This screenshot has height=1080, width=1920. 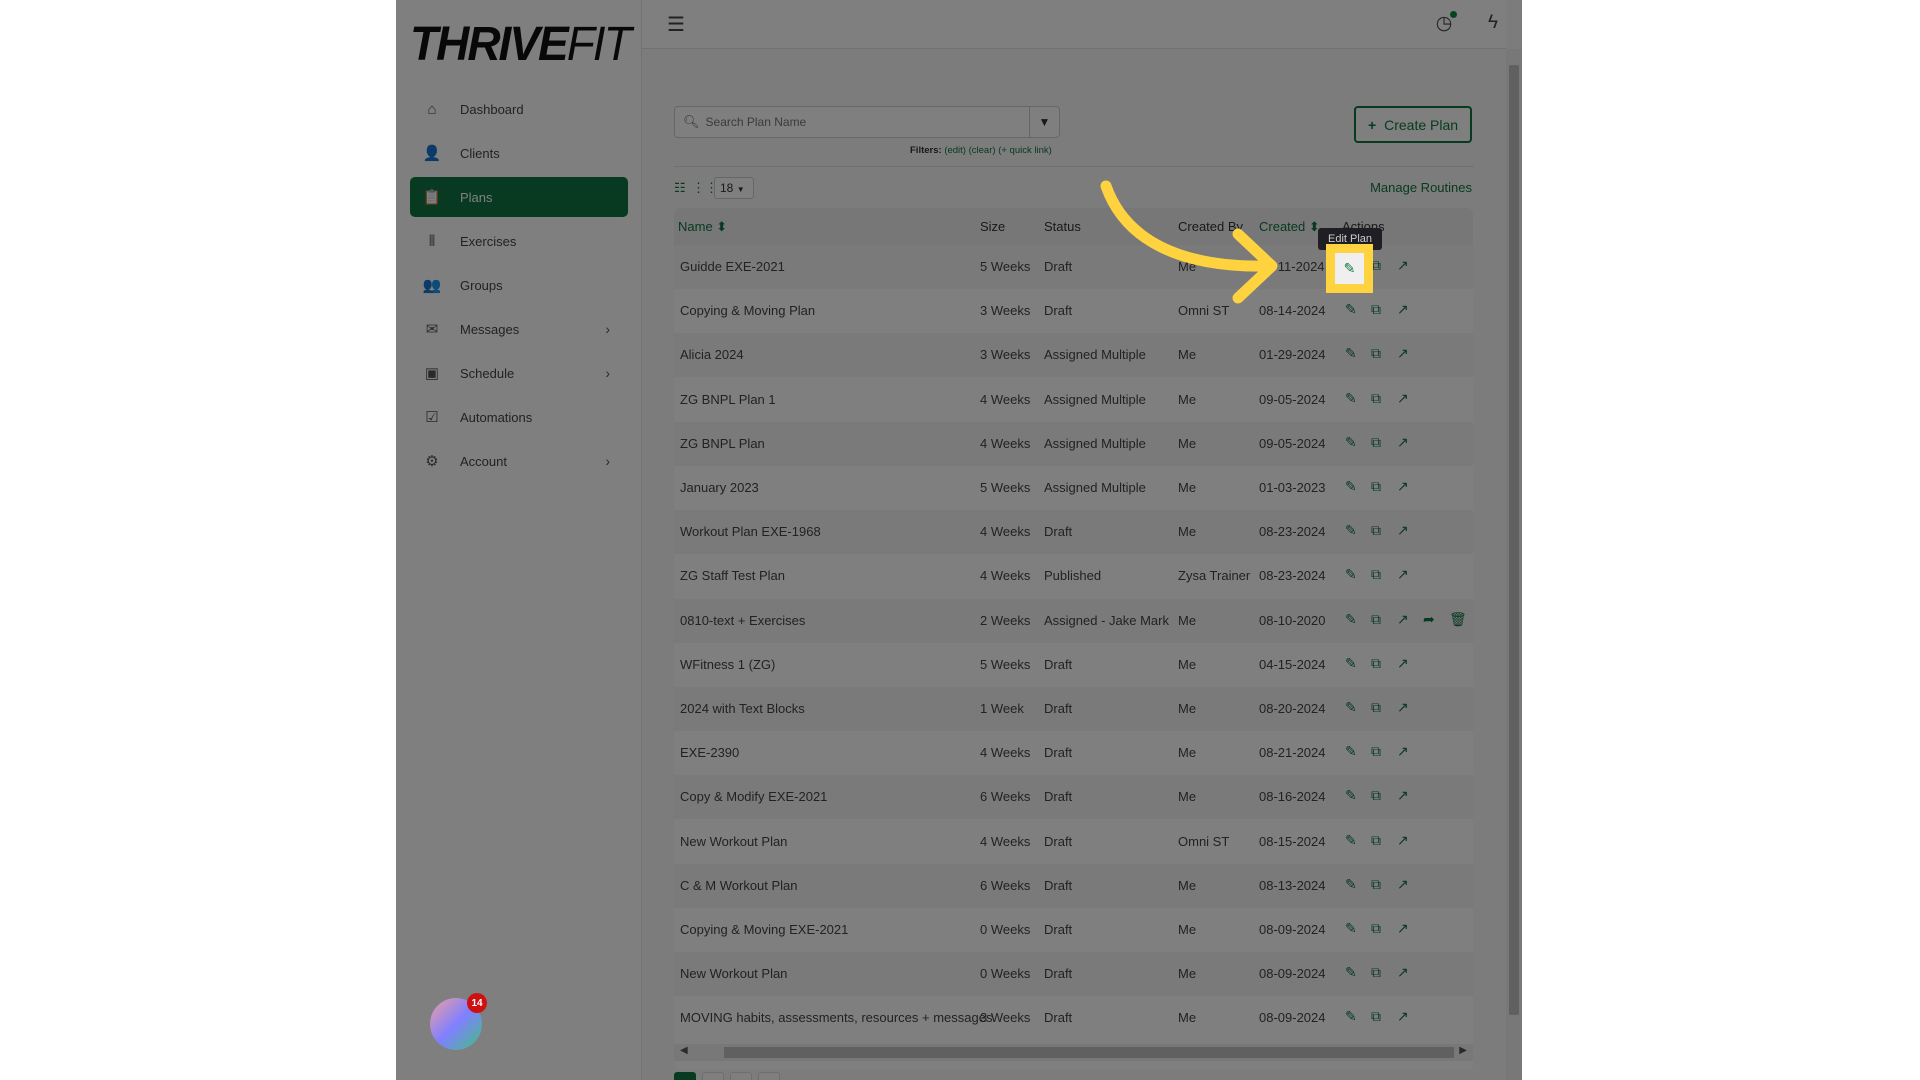 I want to click on pencil-icon: ✎, so click(x=1349, y=268).